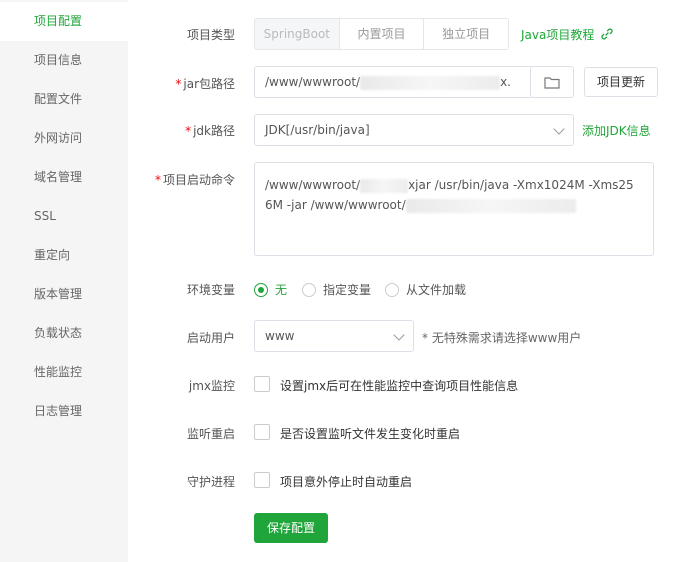 This screenshot has width=683, height=562. What do you see at coordinates (270, 289) in the screenshot?
I see `env-radio-none: 无` at bounding box center [270, 289].